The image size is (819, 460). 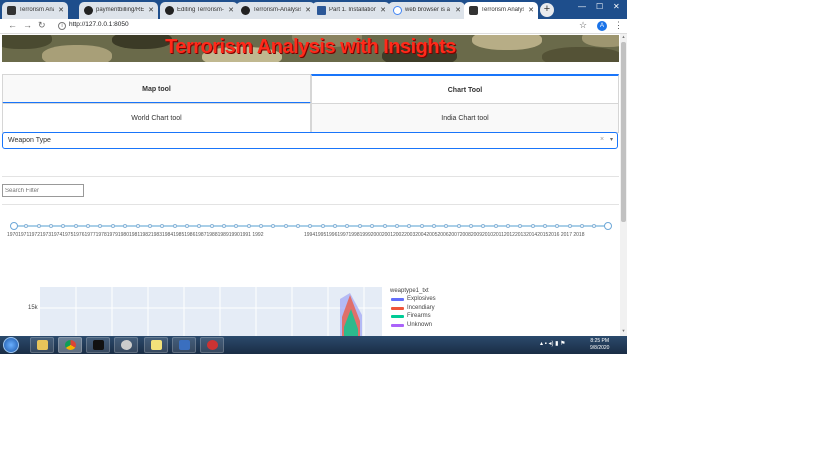 I want to click on profile-avatar: A, so click(x=602, y=26).